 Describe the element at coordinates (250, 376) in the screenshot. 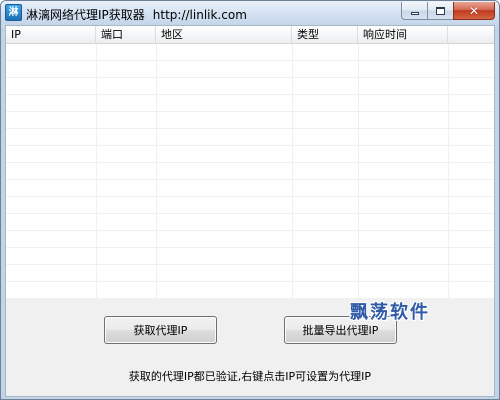

I see `status-hint: 获取的代理IP都已验证,右键点击IP可设置为代理IP` at that location.